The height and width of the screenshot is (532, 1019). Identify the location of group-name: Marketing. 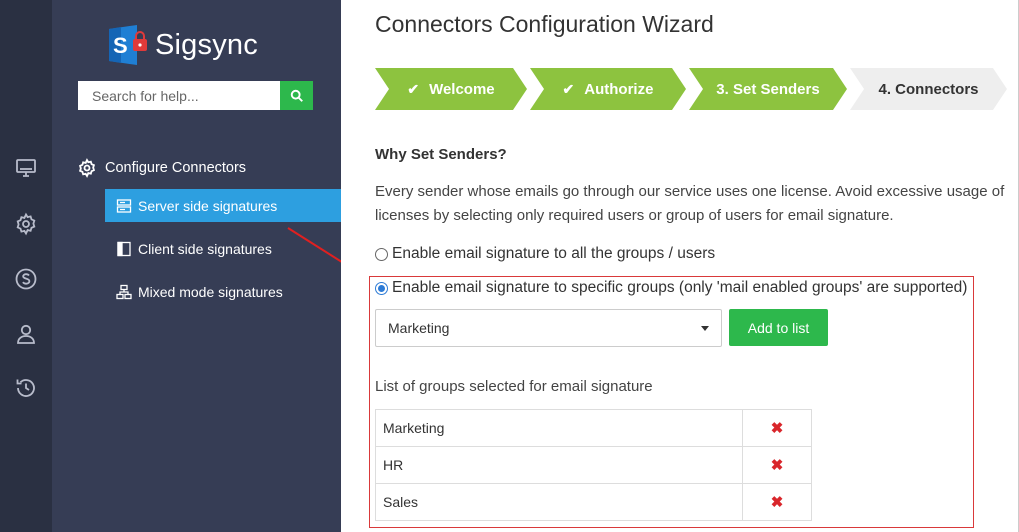
(559, 428).